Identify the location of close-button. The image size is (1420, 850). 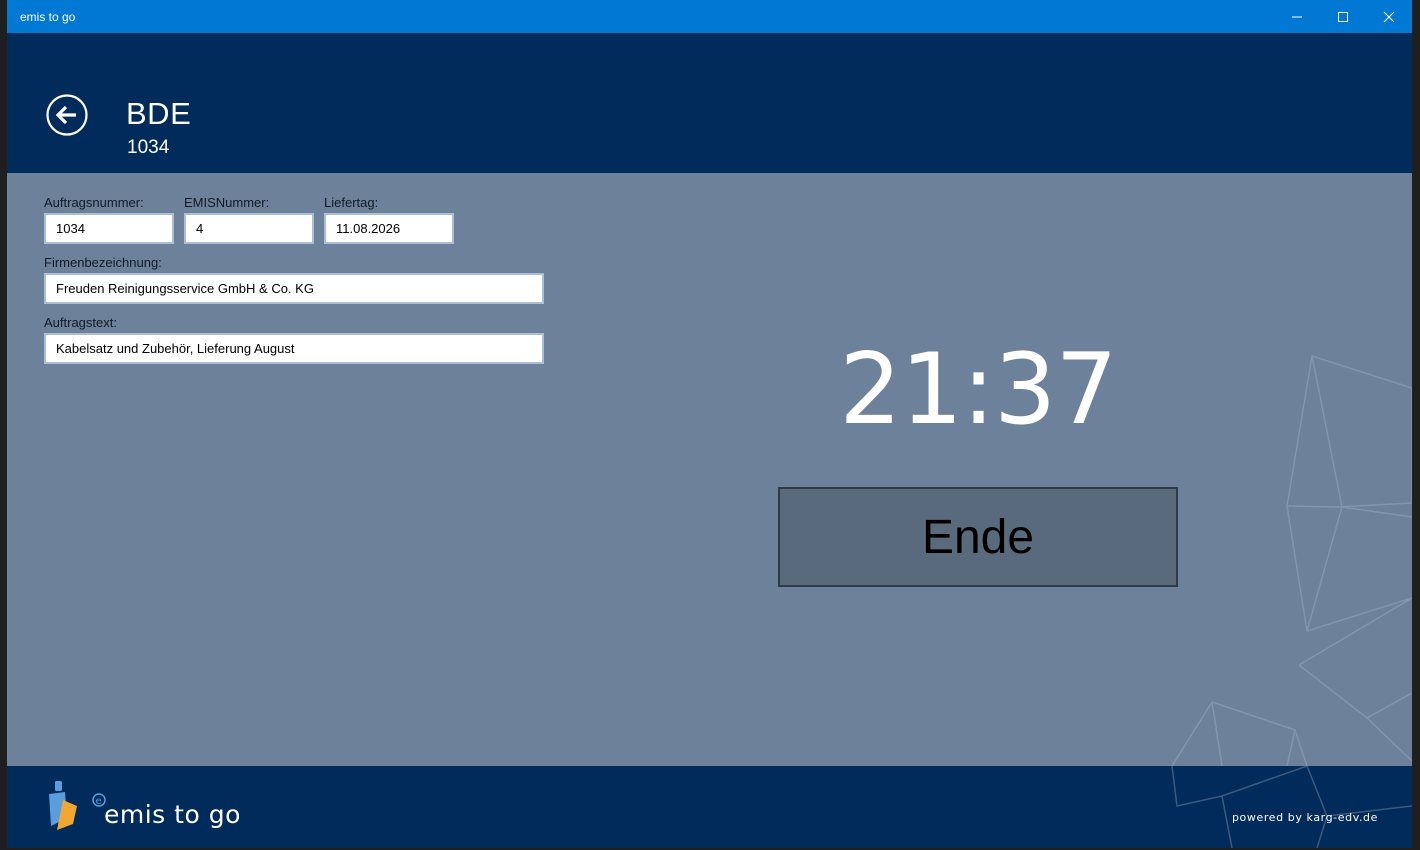
(1389, 16).